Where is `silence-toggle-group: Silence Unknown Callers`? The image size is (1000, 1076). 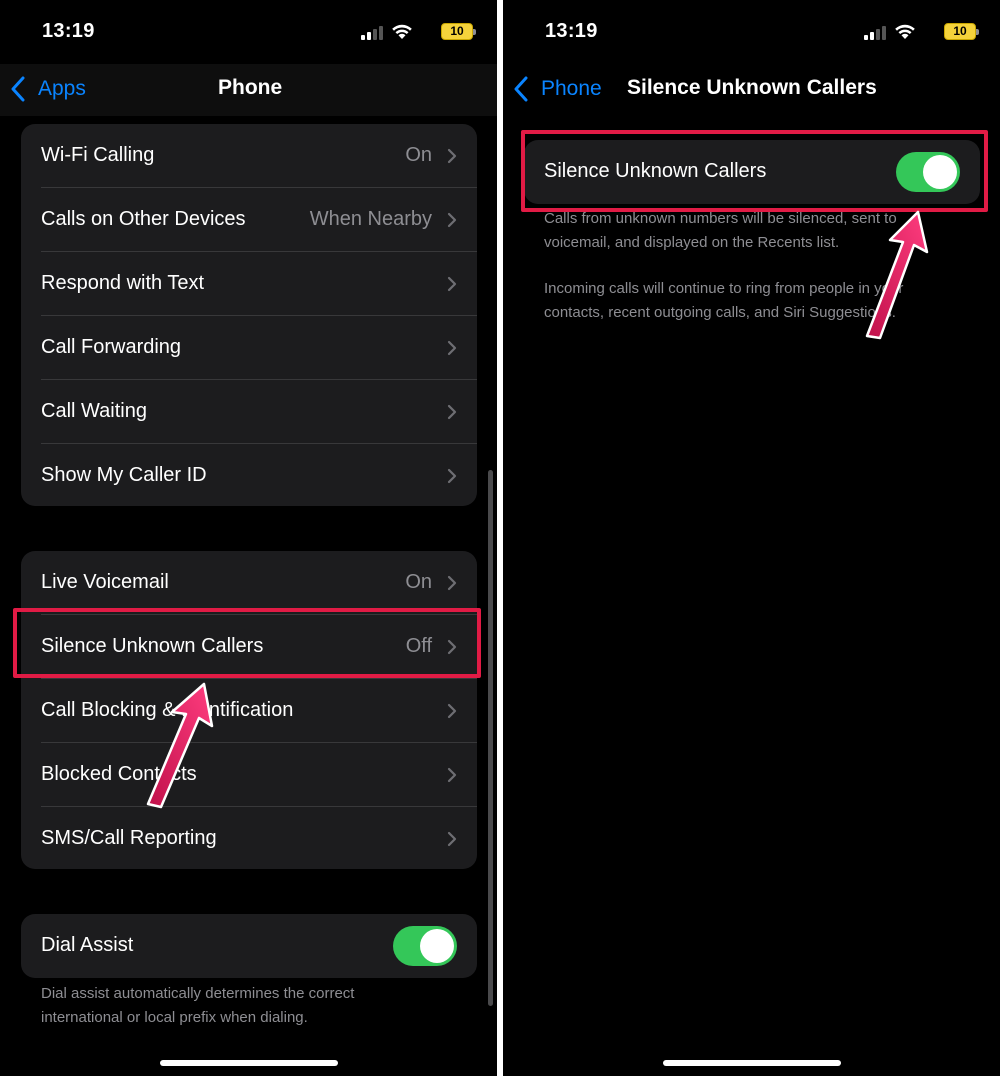
silence-toggle-group: Silence Unknown Callers is located at coordinates (752, 172).